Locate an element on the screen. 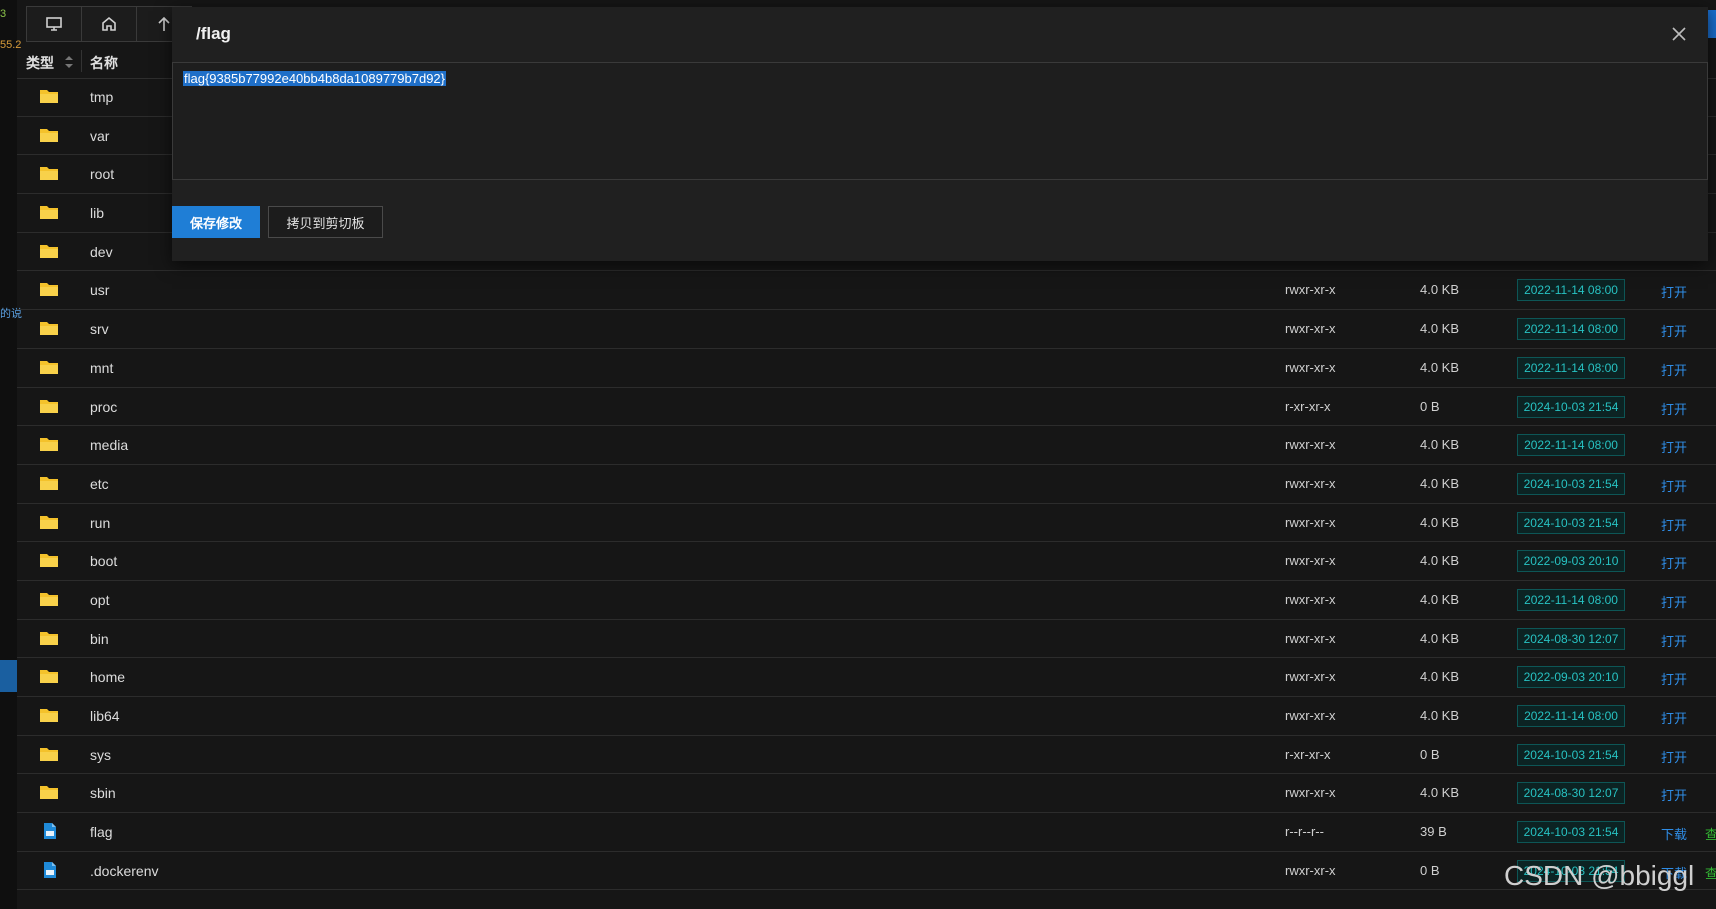 This screenshot has width=1716, height=909. table-row: sbin rwxr-xr-x 4.0 KB 2024-08-30 12:07 打开 is located at coordinates (866, 794).